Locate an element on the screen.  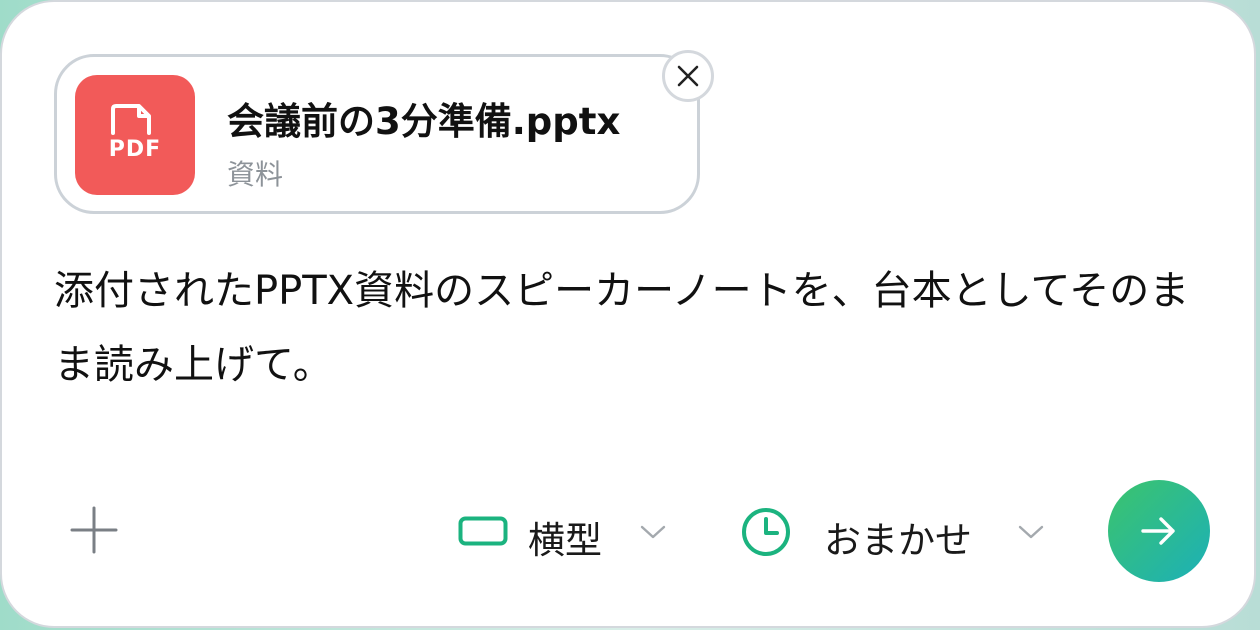
arrow-right-icon is located at coordinates (1158, 531).